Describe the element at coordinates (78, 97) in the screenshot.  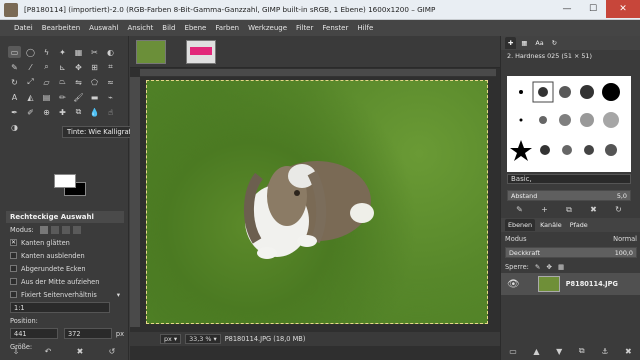
I see `paintbrush-tool-icon: 🖌` at that location.